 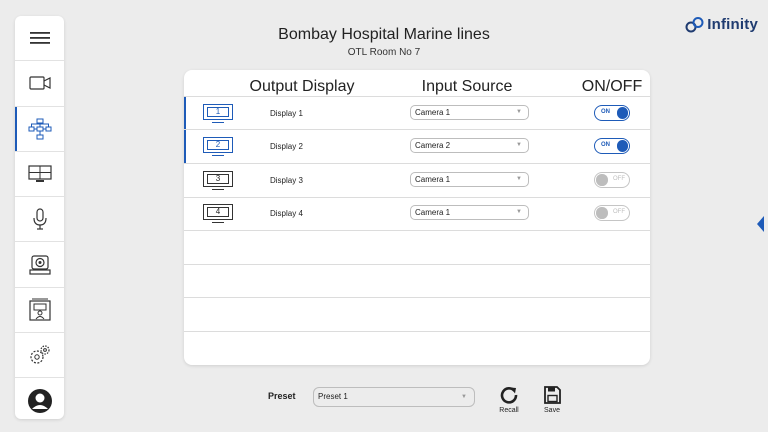 I want to click on recall-label: Recall, so click(x=509, y=410).